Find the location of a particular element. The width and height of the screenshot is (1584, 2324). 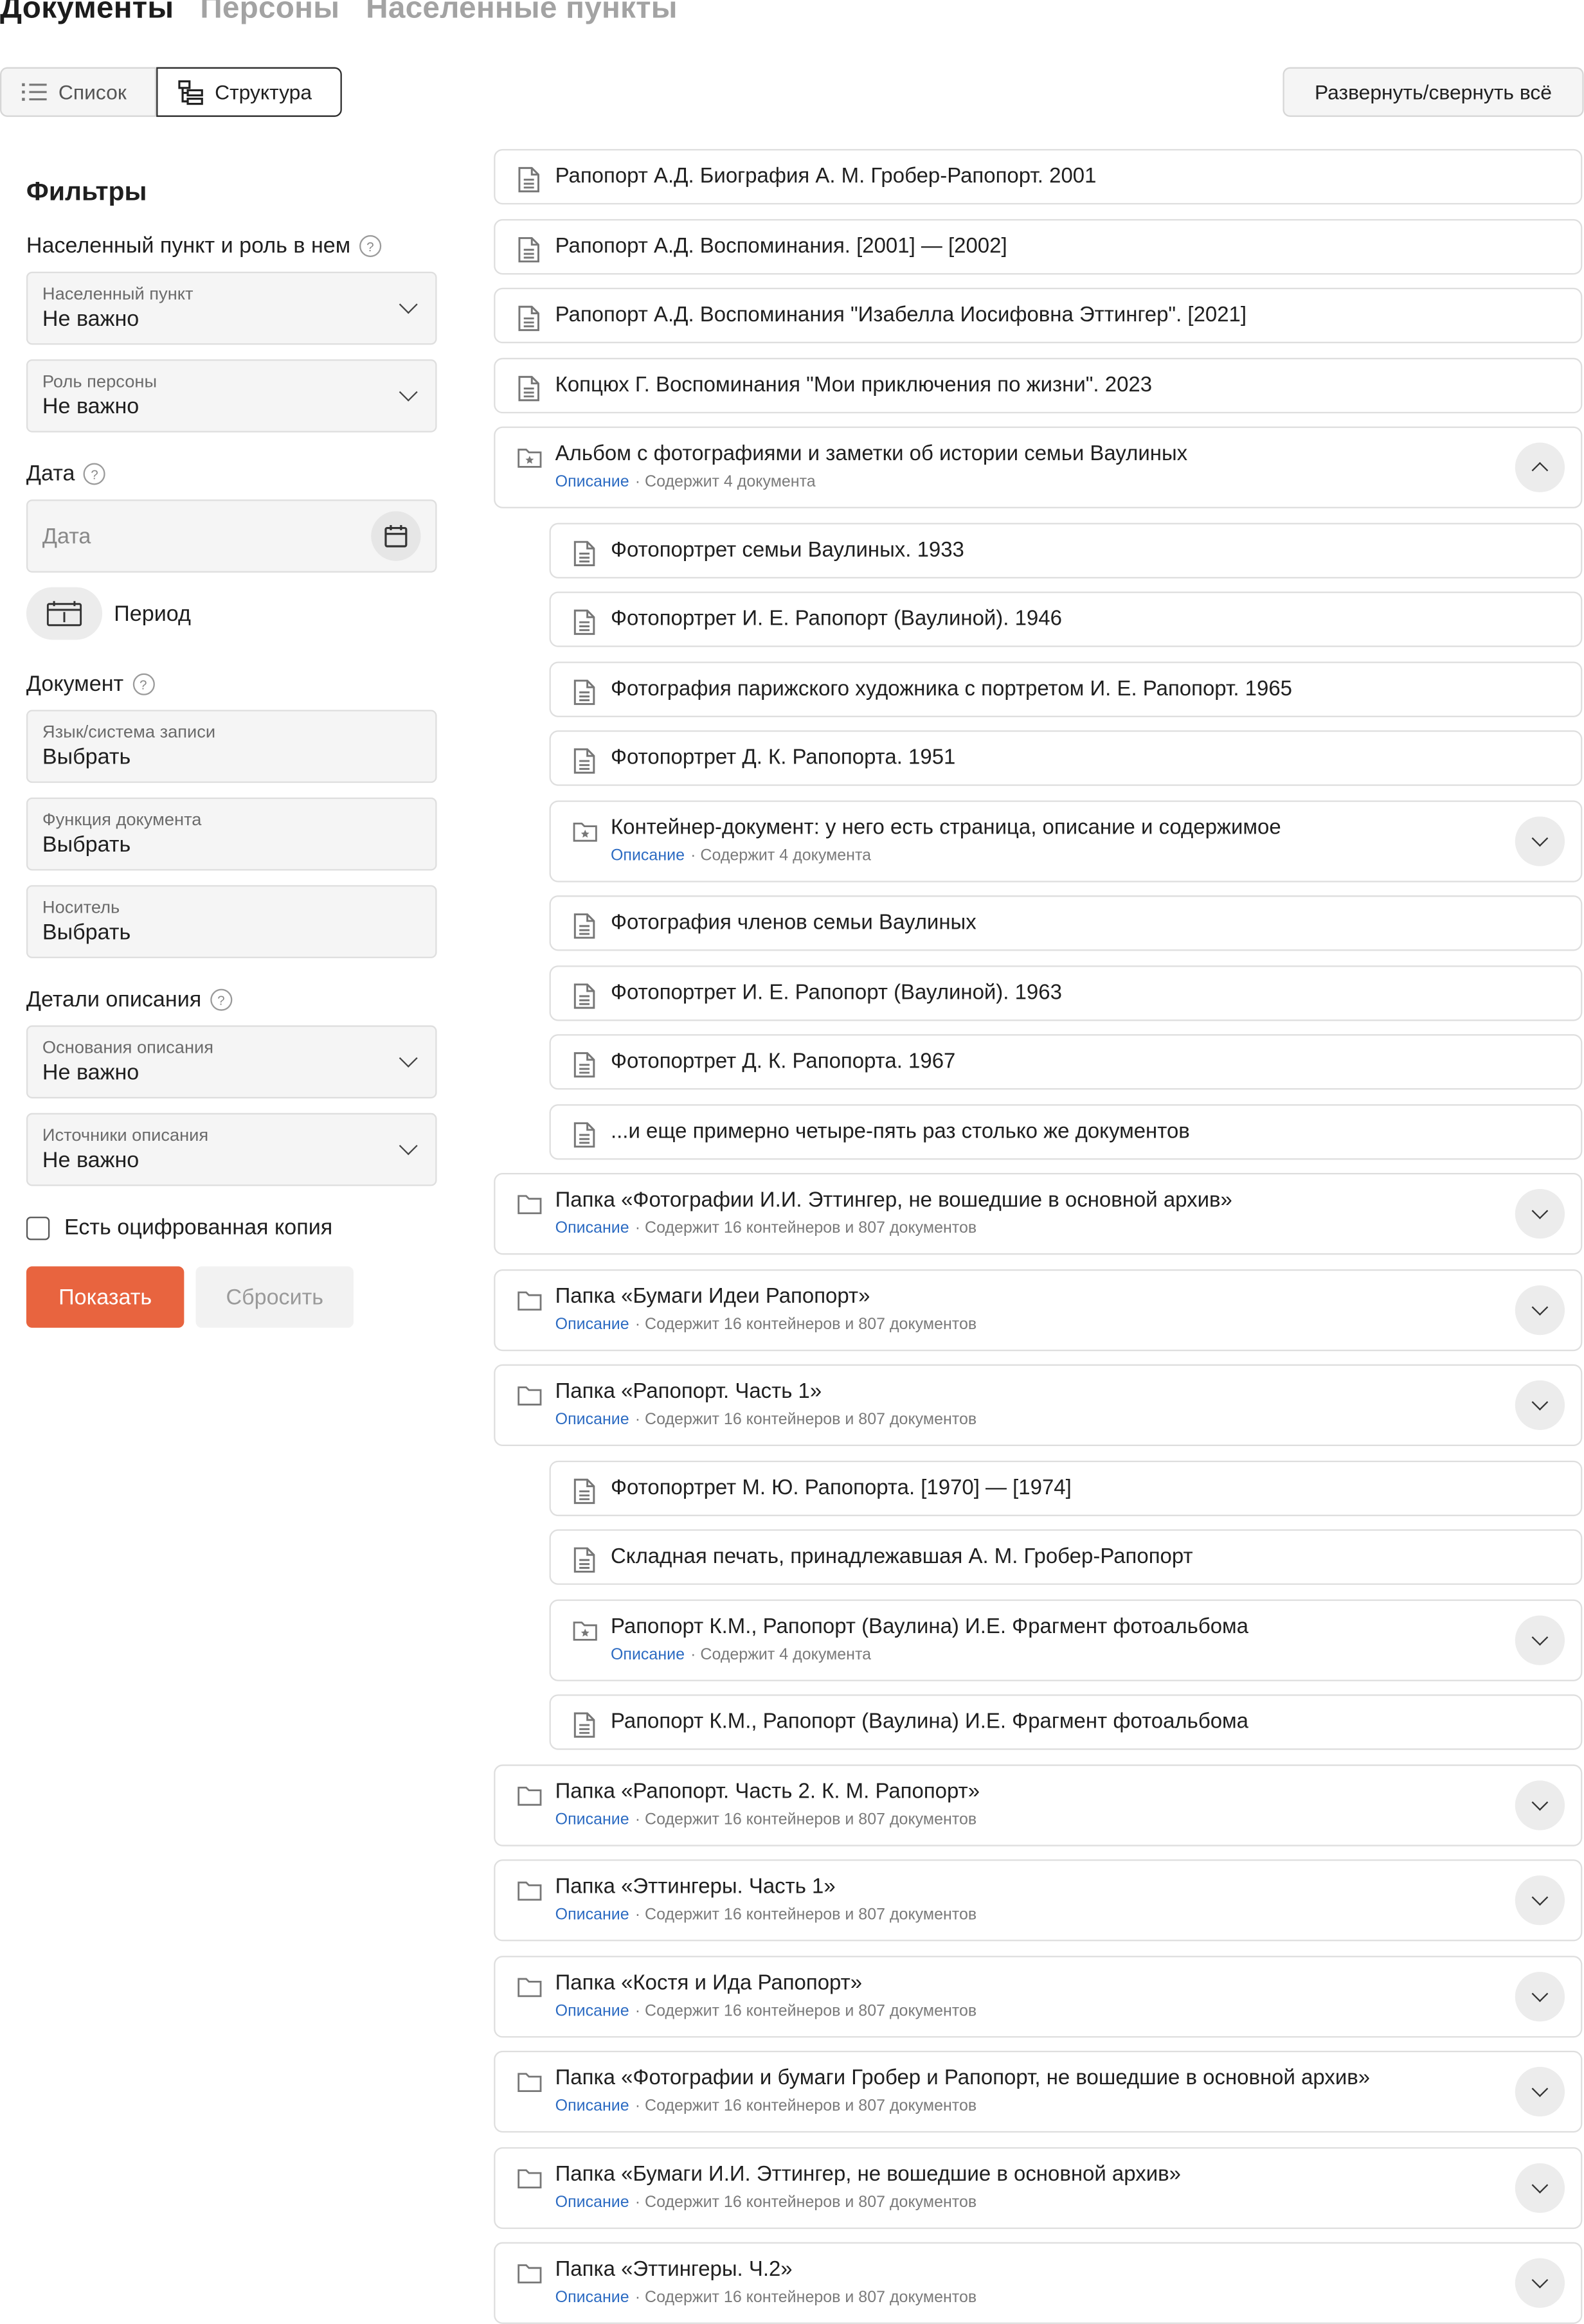

tab-persons: Персоны is located at coordinates (269, 13).